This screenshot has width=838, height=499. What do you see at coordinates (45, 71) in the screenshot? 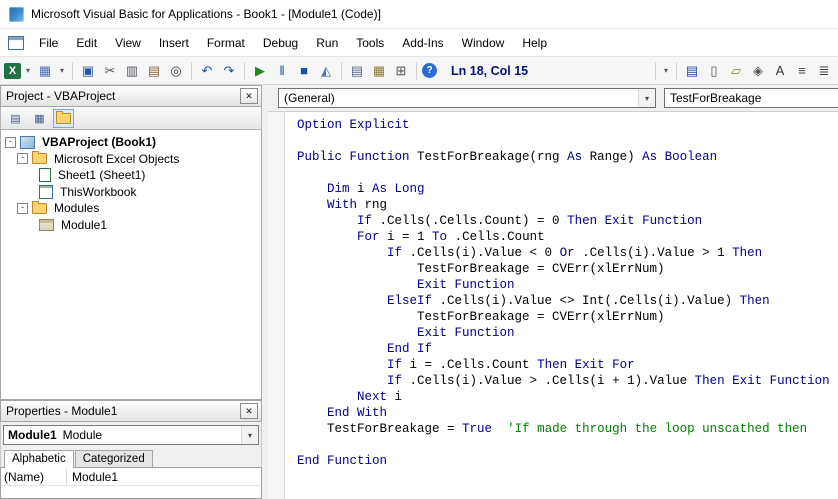
I see `insert-userform-icon: ▦` at bounding box center [45, 71].